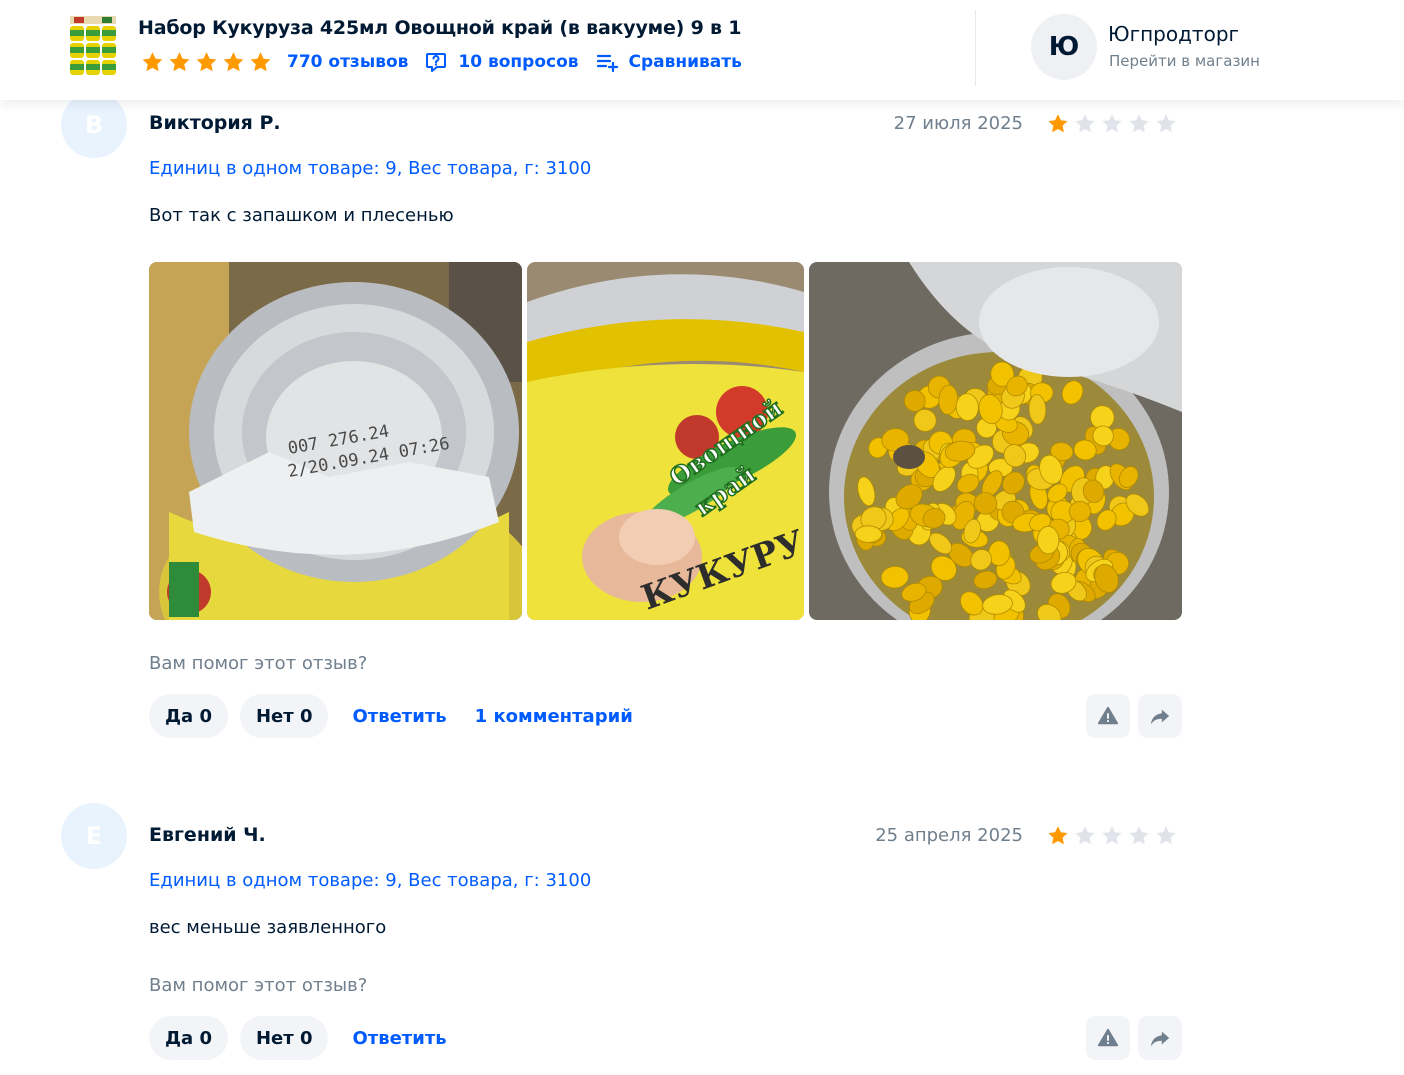 The width and height of the screenshot is (1404, 1075). I want to click on review-author: Виктория Р., so click(215, 123).